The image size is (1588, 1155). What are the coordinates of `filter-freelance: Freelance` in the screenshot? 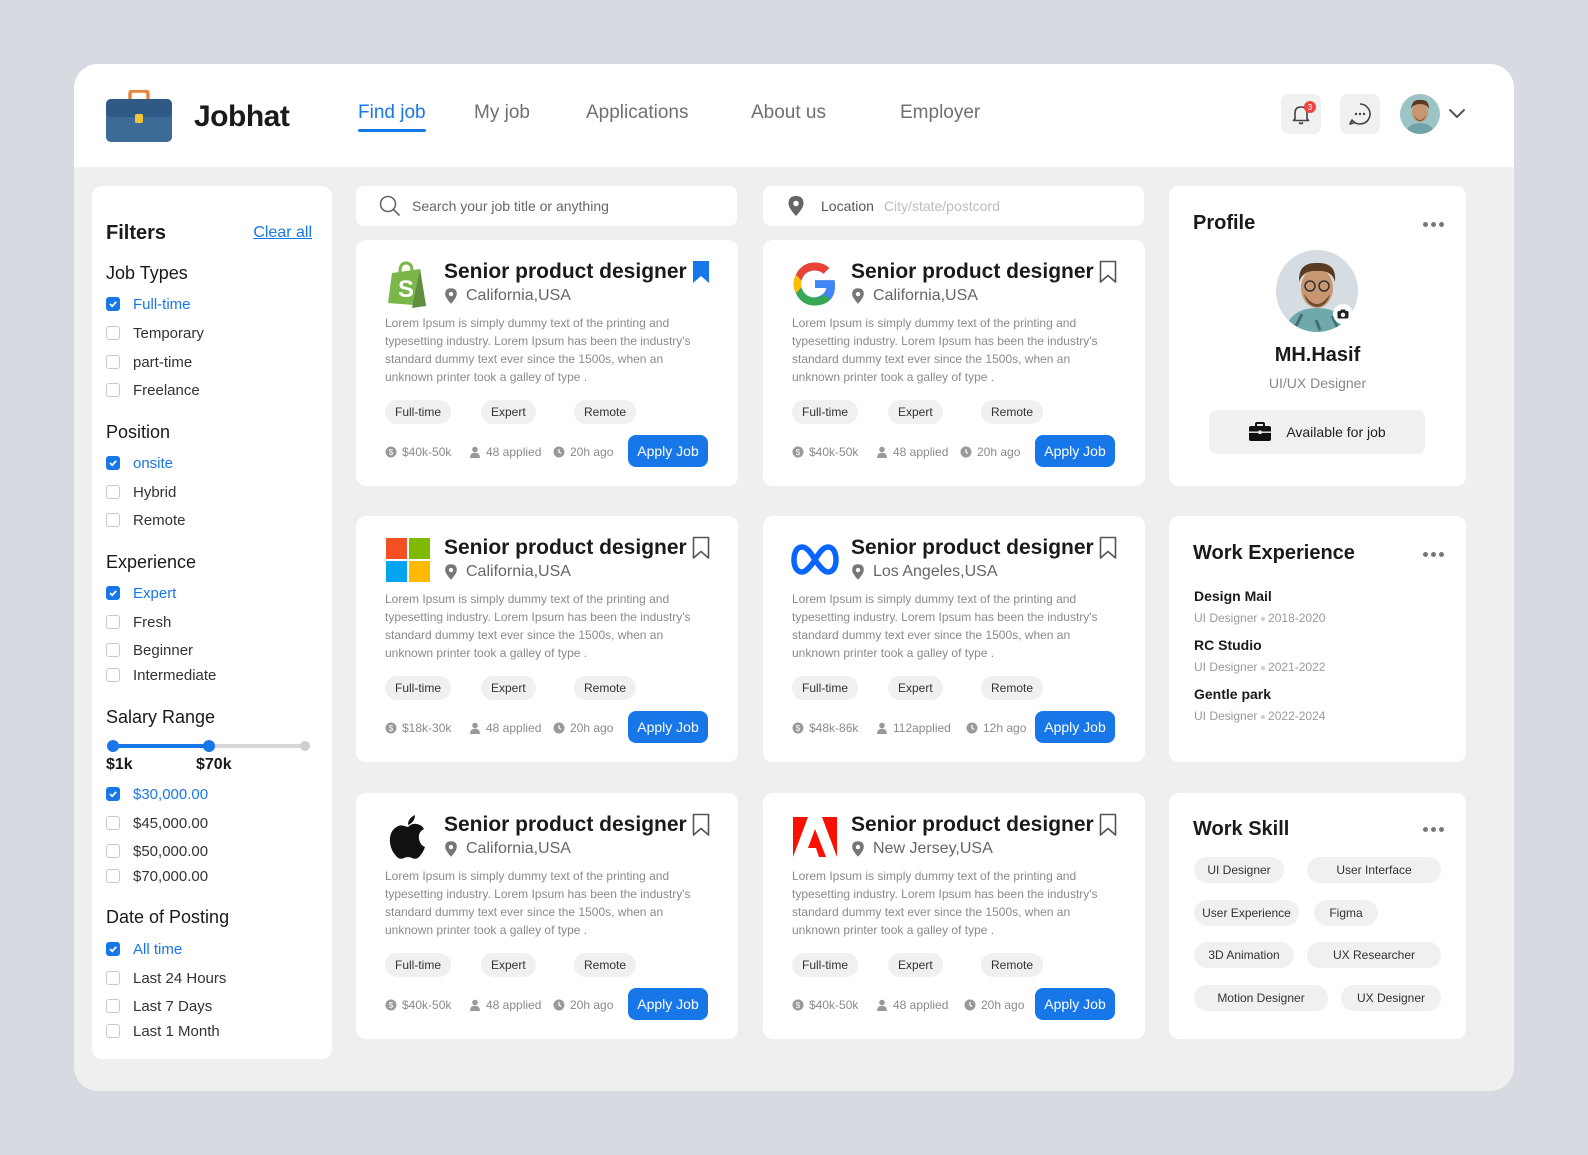 It's located at (153, 390).